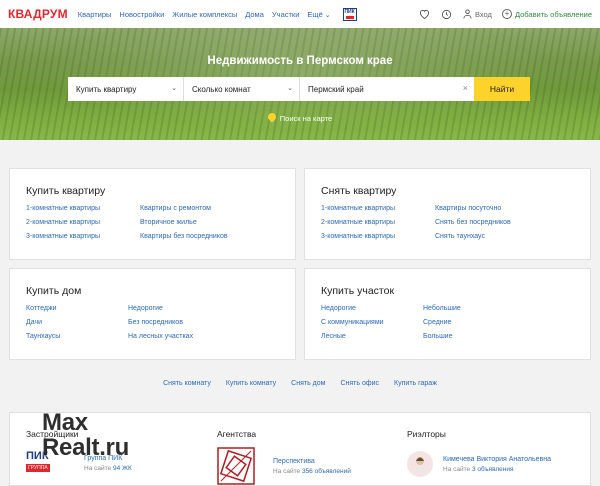 The image size is (600, 486). I want to click on watermark: Max Realt.ru, so click(85, 435).